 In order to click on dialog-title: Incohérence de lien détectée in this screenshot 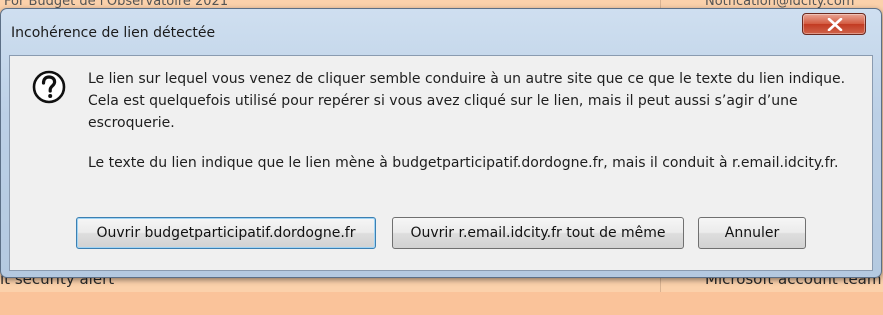, I will do `click(113, 33)`.